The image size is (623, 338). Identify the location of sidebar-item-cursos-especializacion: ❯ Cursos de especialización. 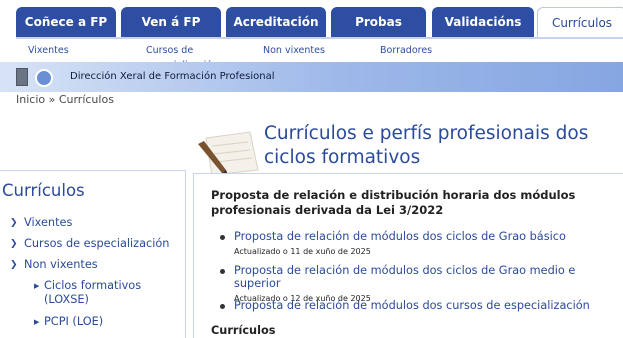
(89, 243).